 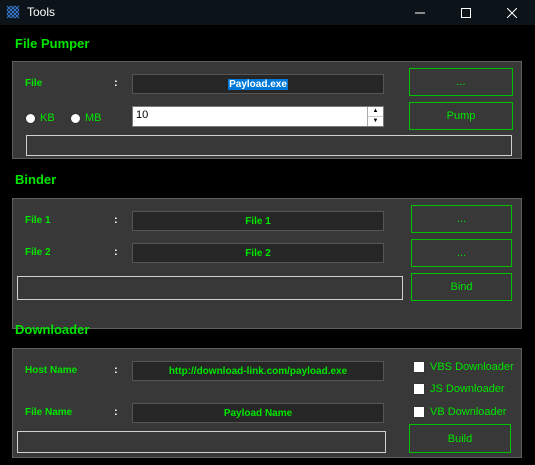 I want to click on pump-file-field: Payload.exe, so click(x=258, y=84).